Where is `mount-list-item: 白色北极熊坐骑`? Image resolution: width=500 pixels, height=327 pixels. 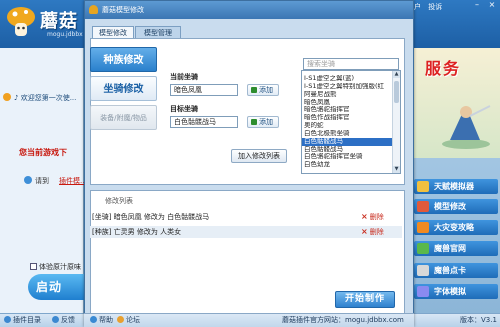 mount-list-item: 白色北极熊坐骑 is located at coordinates (348, 134).